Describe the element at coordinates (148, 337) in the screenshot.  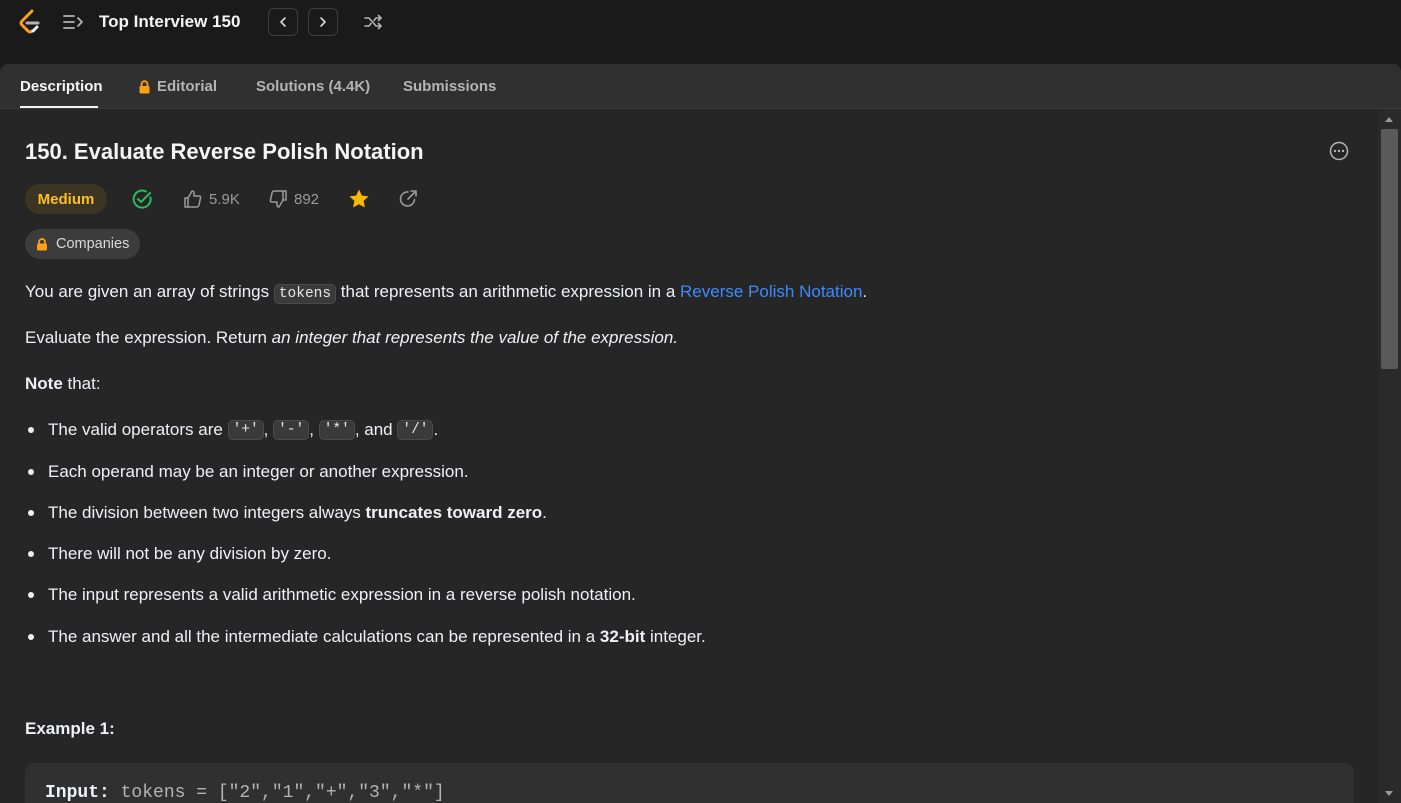
I see `text: Evaluate the expression. Return` at that location.